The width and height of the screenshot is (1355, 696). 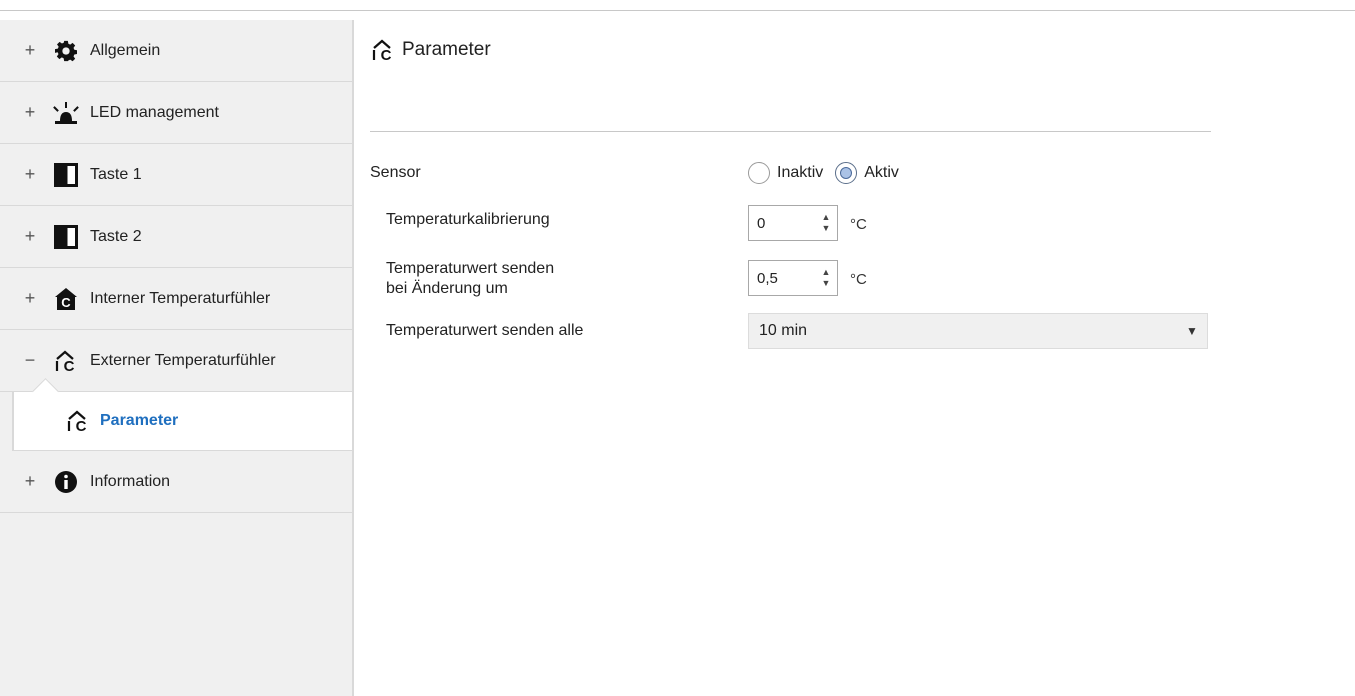 I want to click on page-title-text: Parameter, so click(x=446, y=49).